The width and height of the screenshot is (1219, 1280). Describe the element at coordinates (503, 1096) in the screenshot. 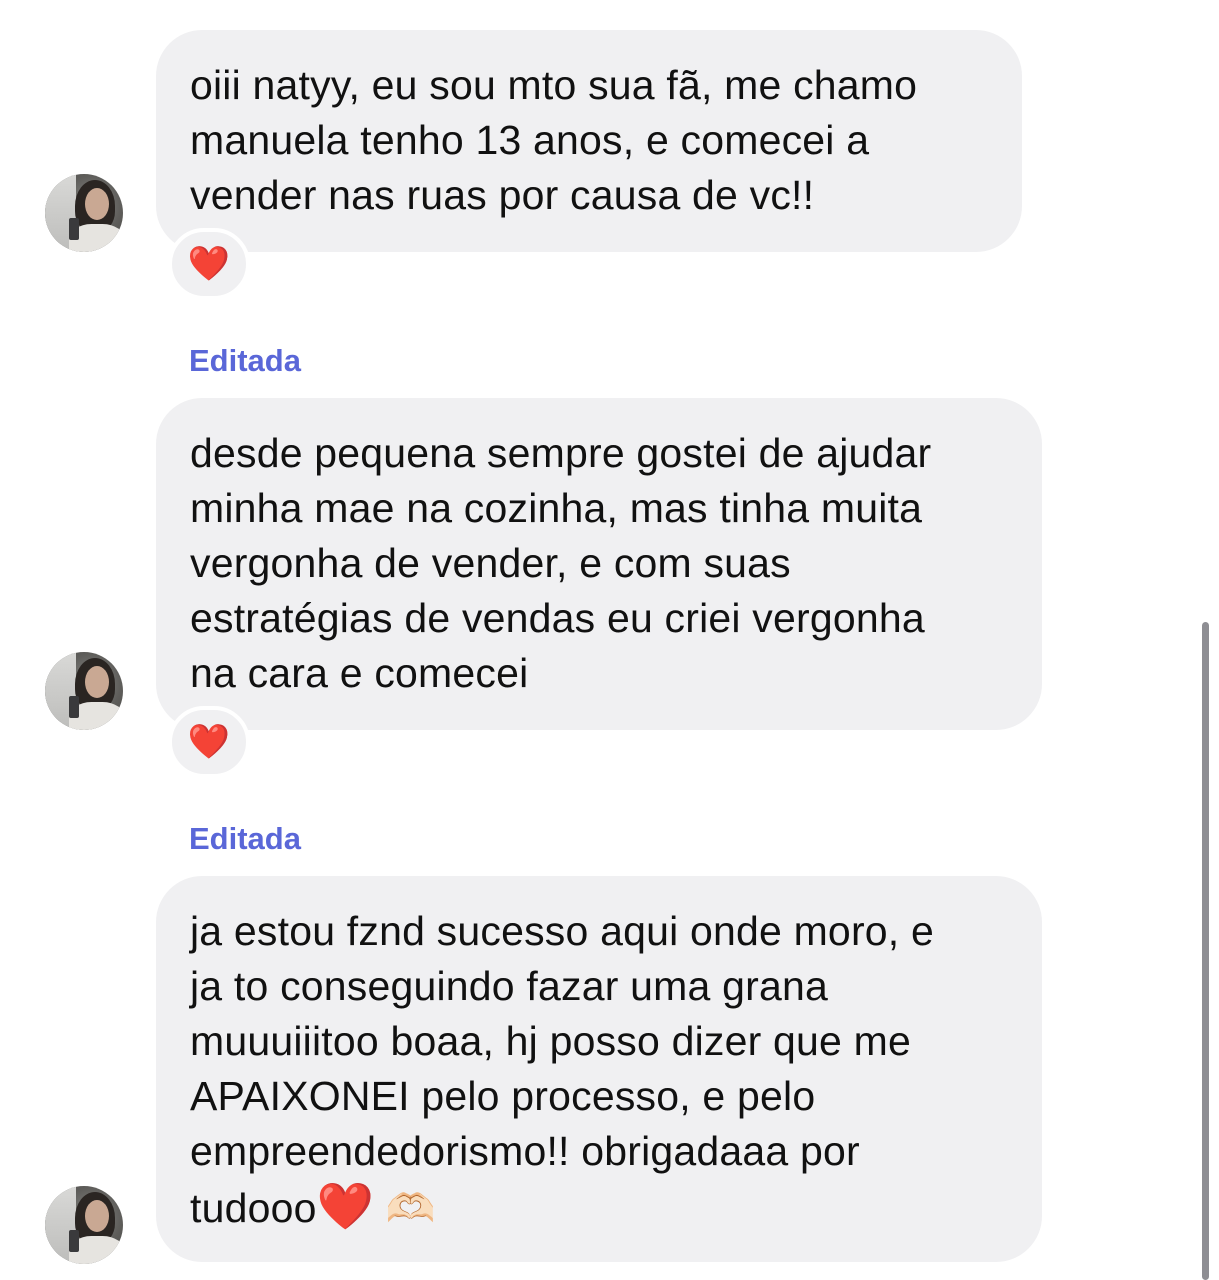

I see `message-line: APAIXONEI pelo processo, e pelo` at that location.